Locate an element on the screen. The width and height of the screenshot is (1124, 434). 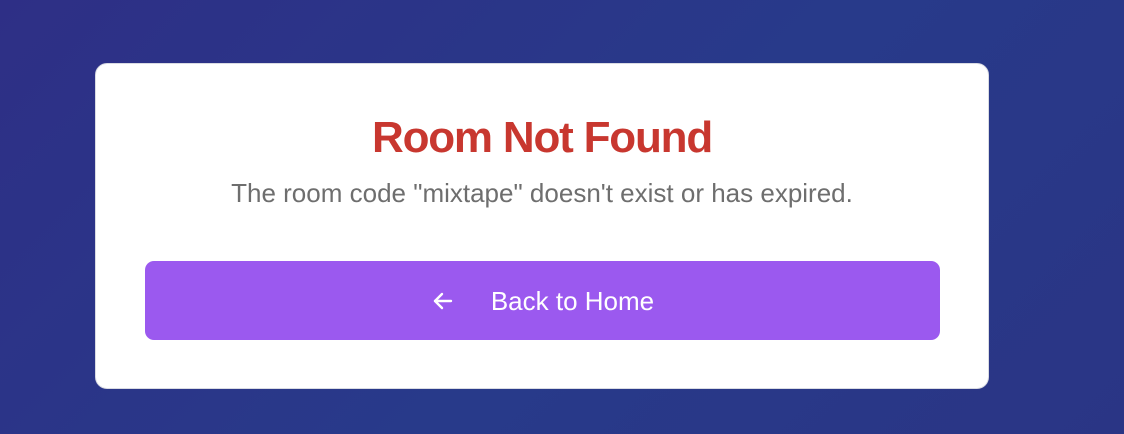
error-title: Room Not Found is located at coordinates (542, 137).